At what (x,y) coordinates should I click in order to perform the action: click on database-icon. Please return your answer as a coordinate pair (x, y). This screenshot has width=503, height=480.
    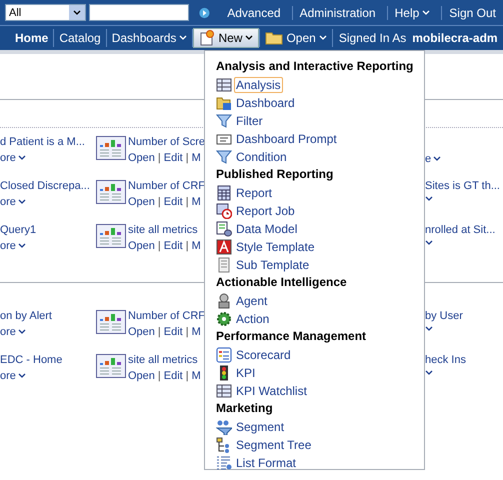
    Looking at the image, I should click on (224, 229).